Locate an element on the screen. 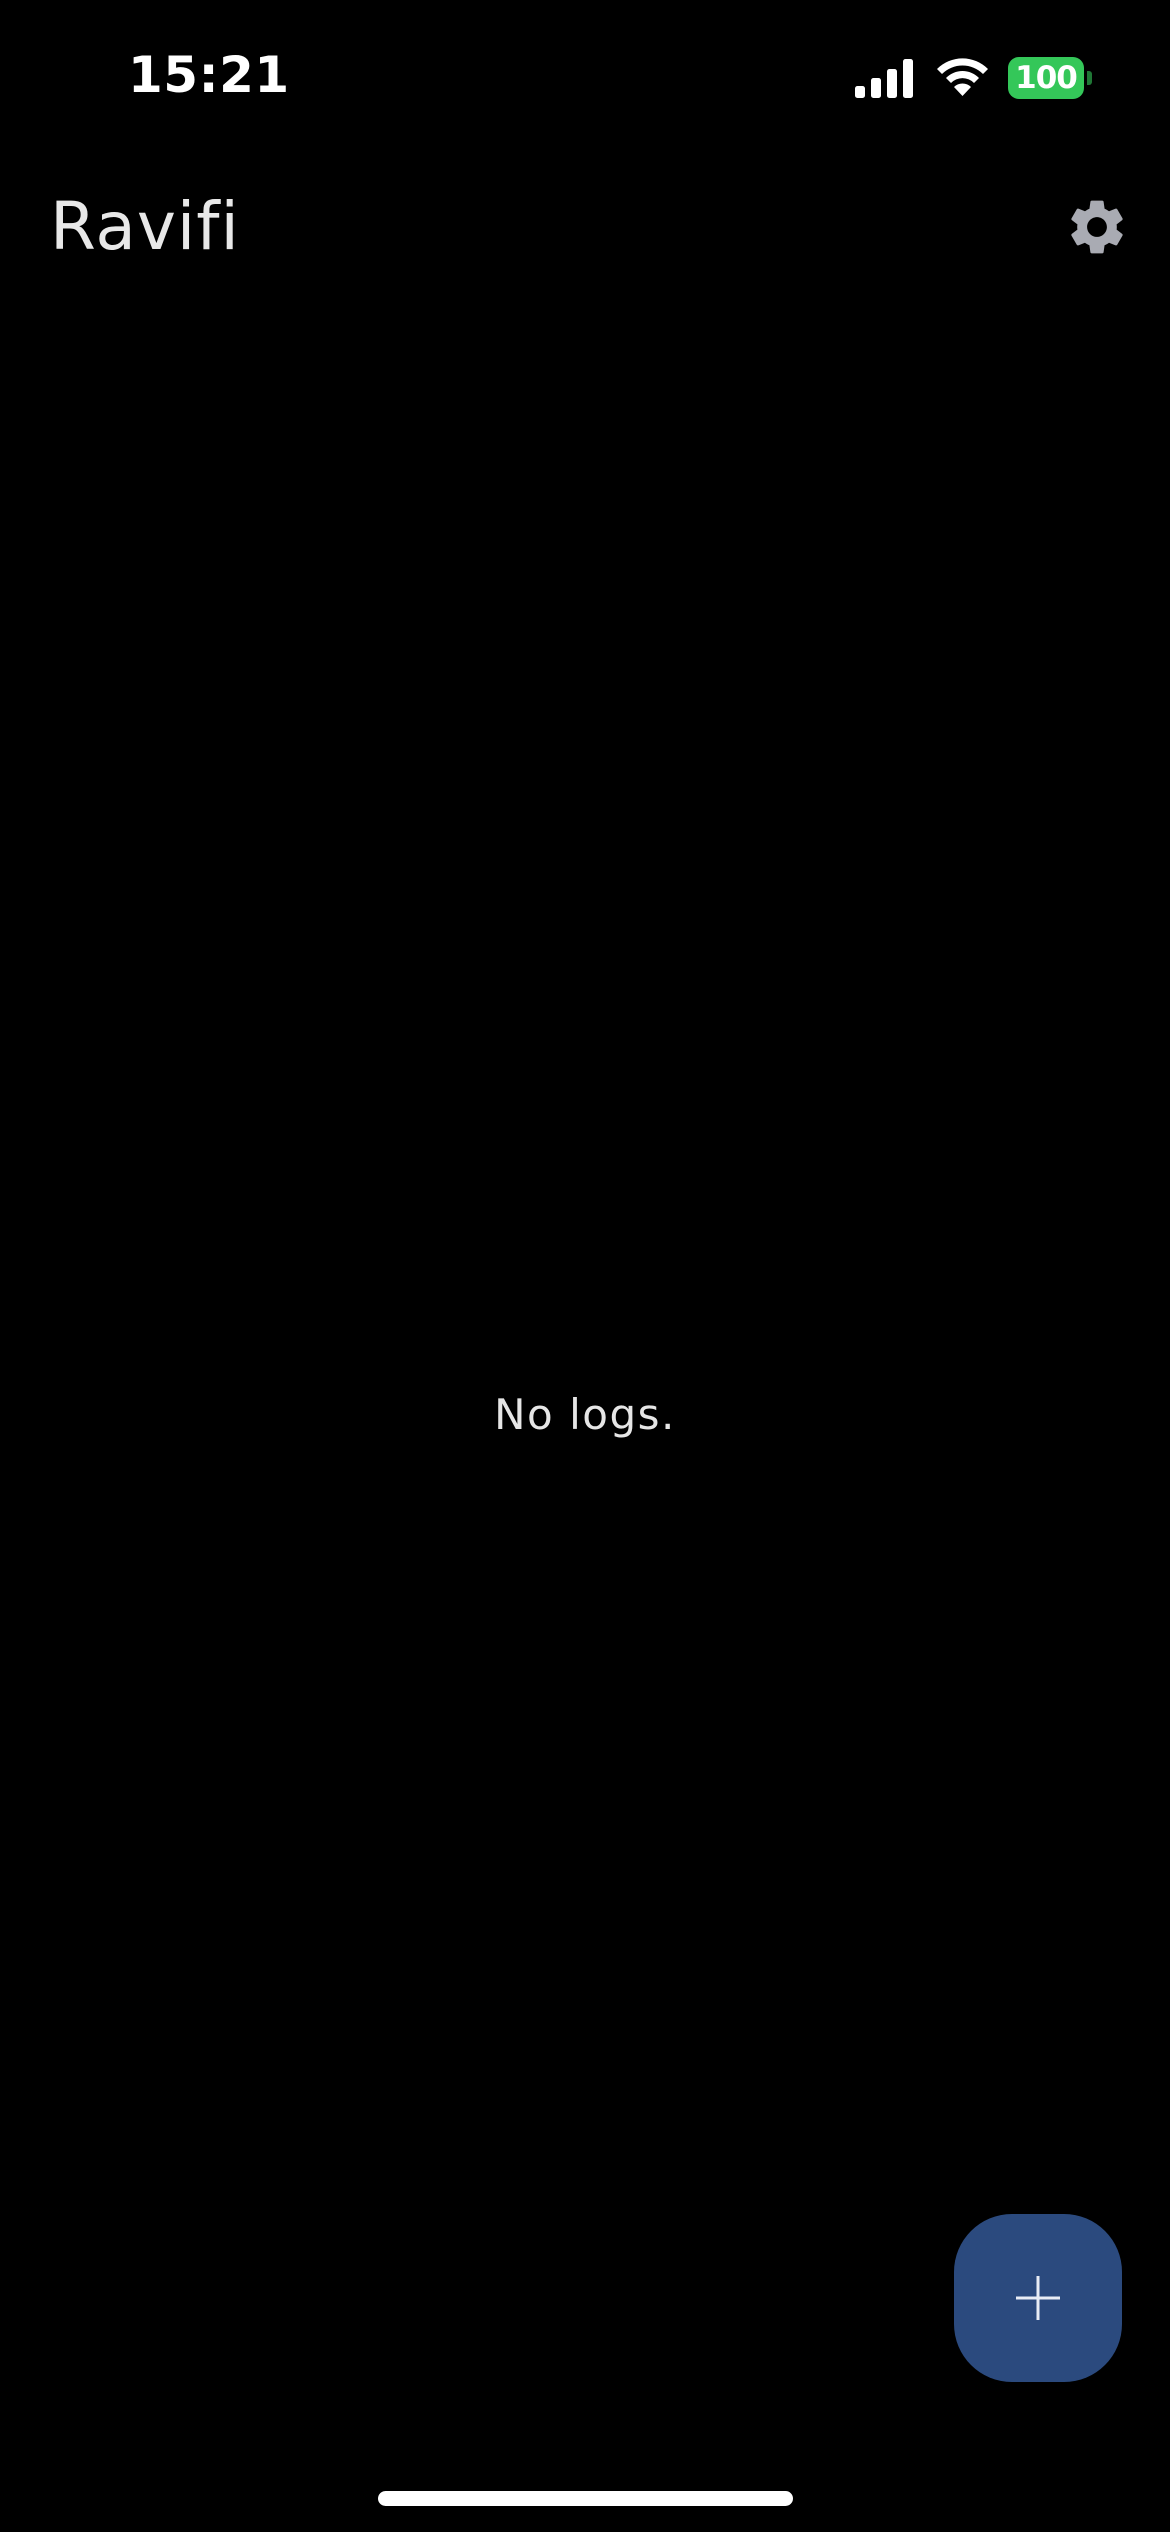 Image resolution: width=1170 pixels, height=2532 pixels. battery-icon: 100 is located at coordinates (1050, 78).